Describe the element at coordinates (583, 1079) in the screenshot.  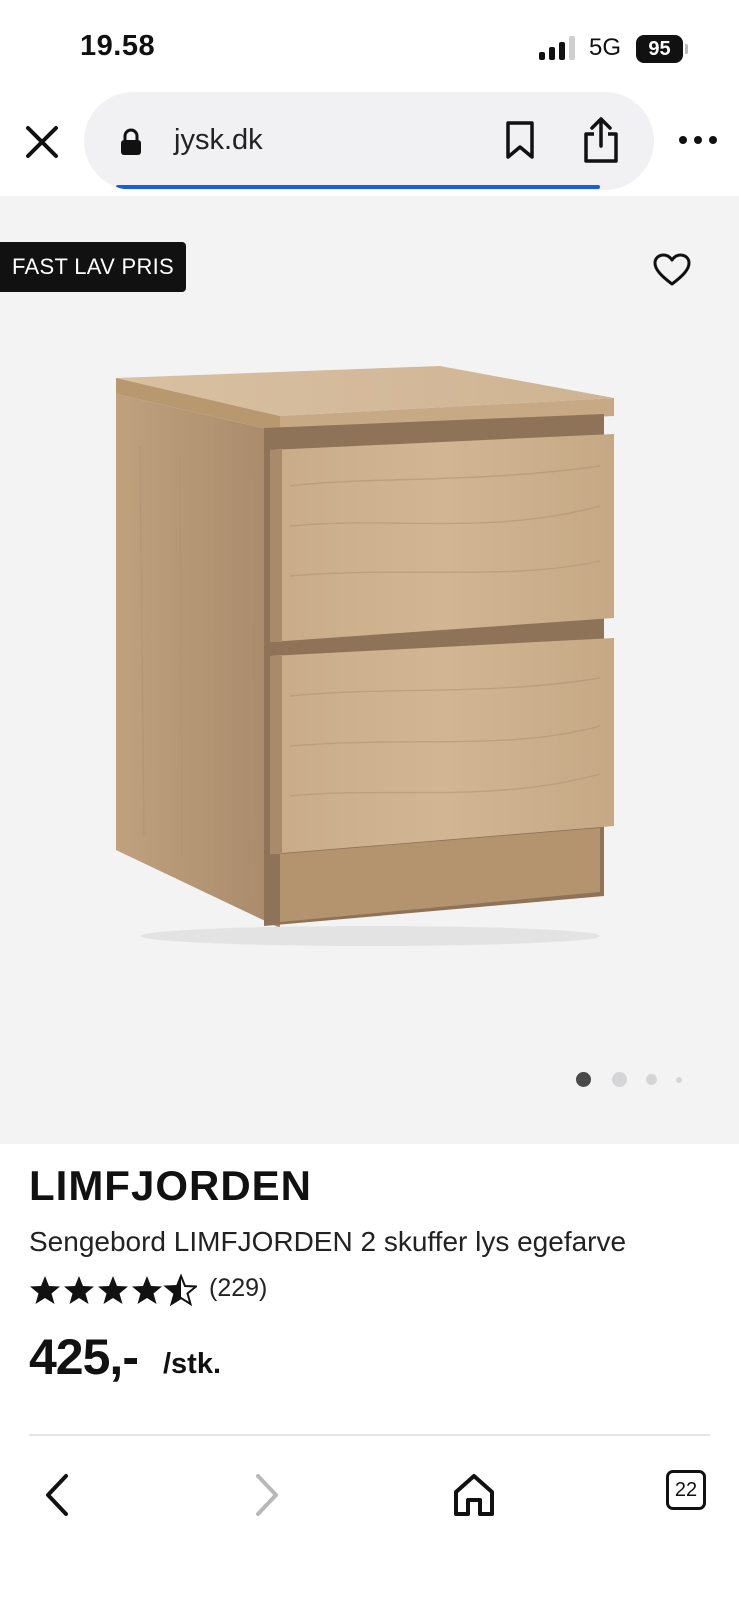
I see `gallery-dot-active` at that location.